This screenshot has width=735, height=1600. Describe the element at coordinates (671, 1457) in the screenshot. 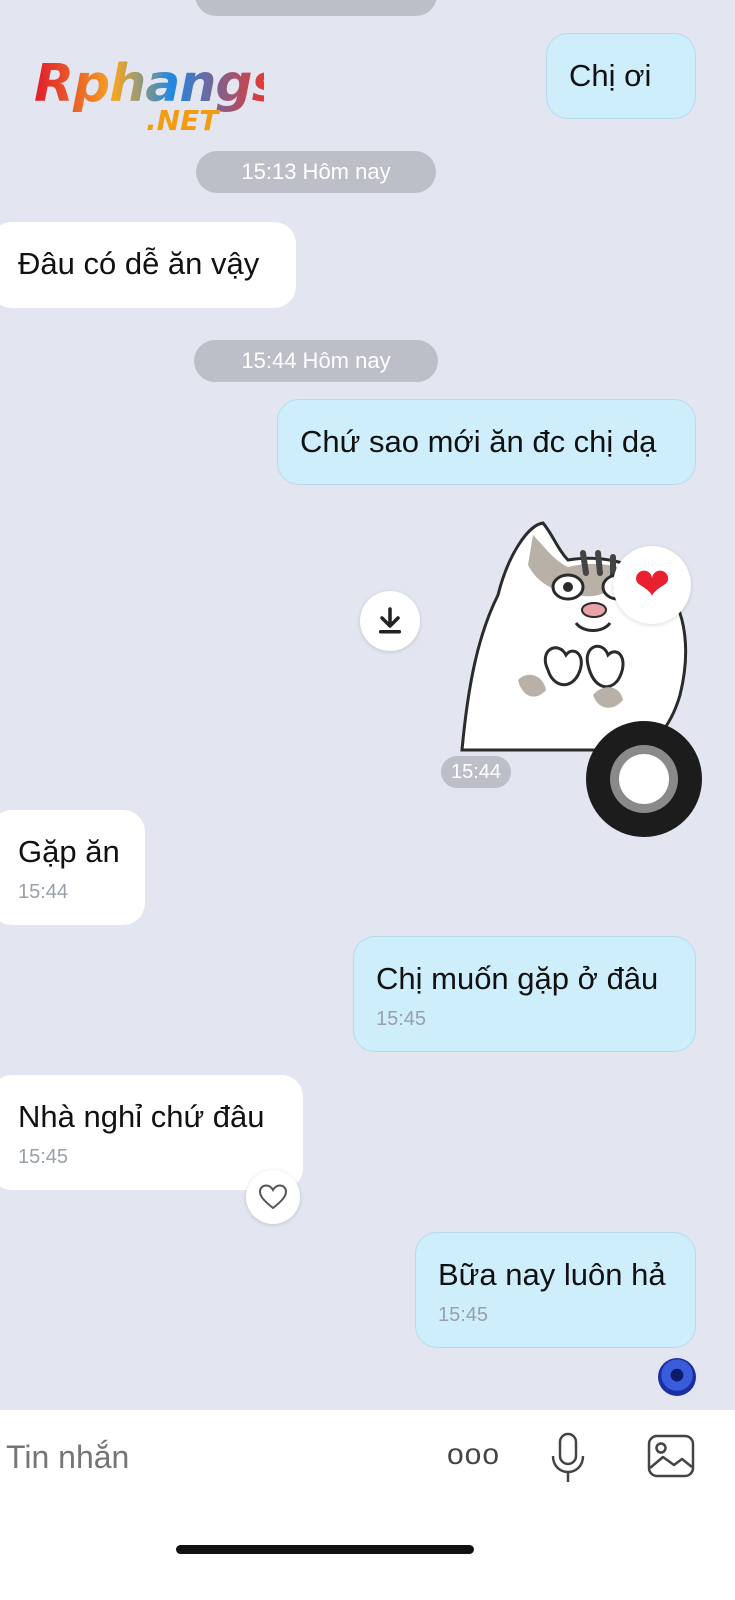

I see `image-icon` at that location.